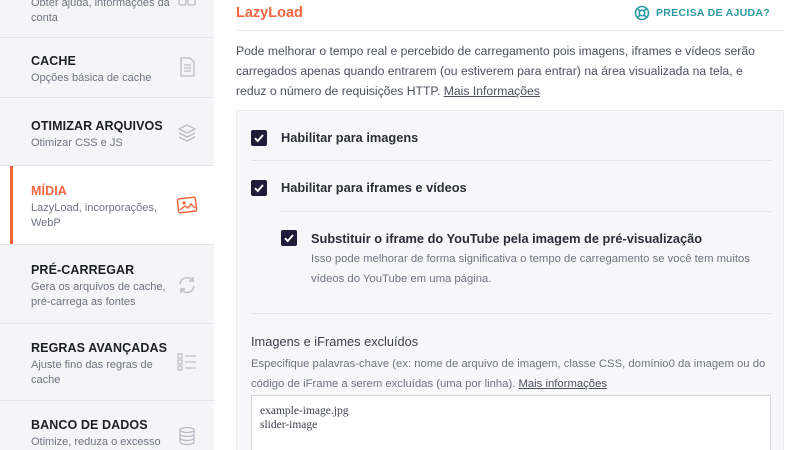 Image resolution: width=800 pixels, height=450 pixels. Describe the element at coordinates (83, 270) in the screenshot. I see `sidebar-item-title: PRÉ-CARREGAR` at that location.